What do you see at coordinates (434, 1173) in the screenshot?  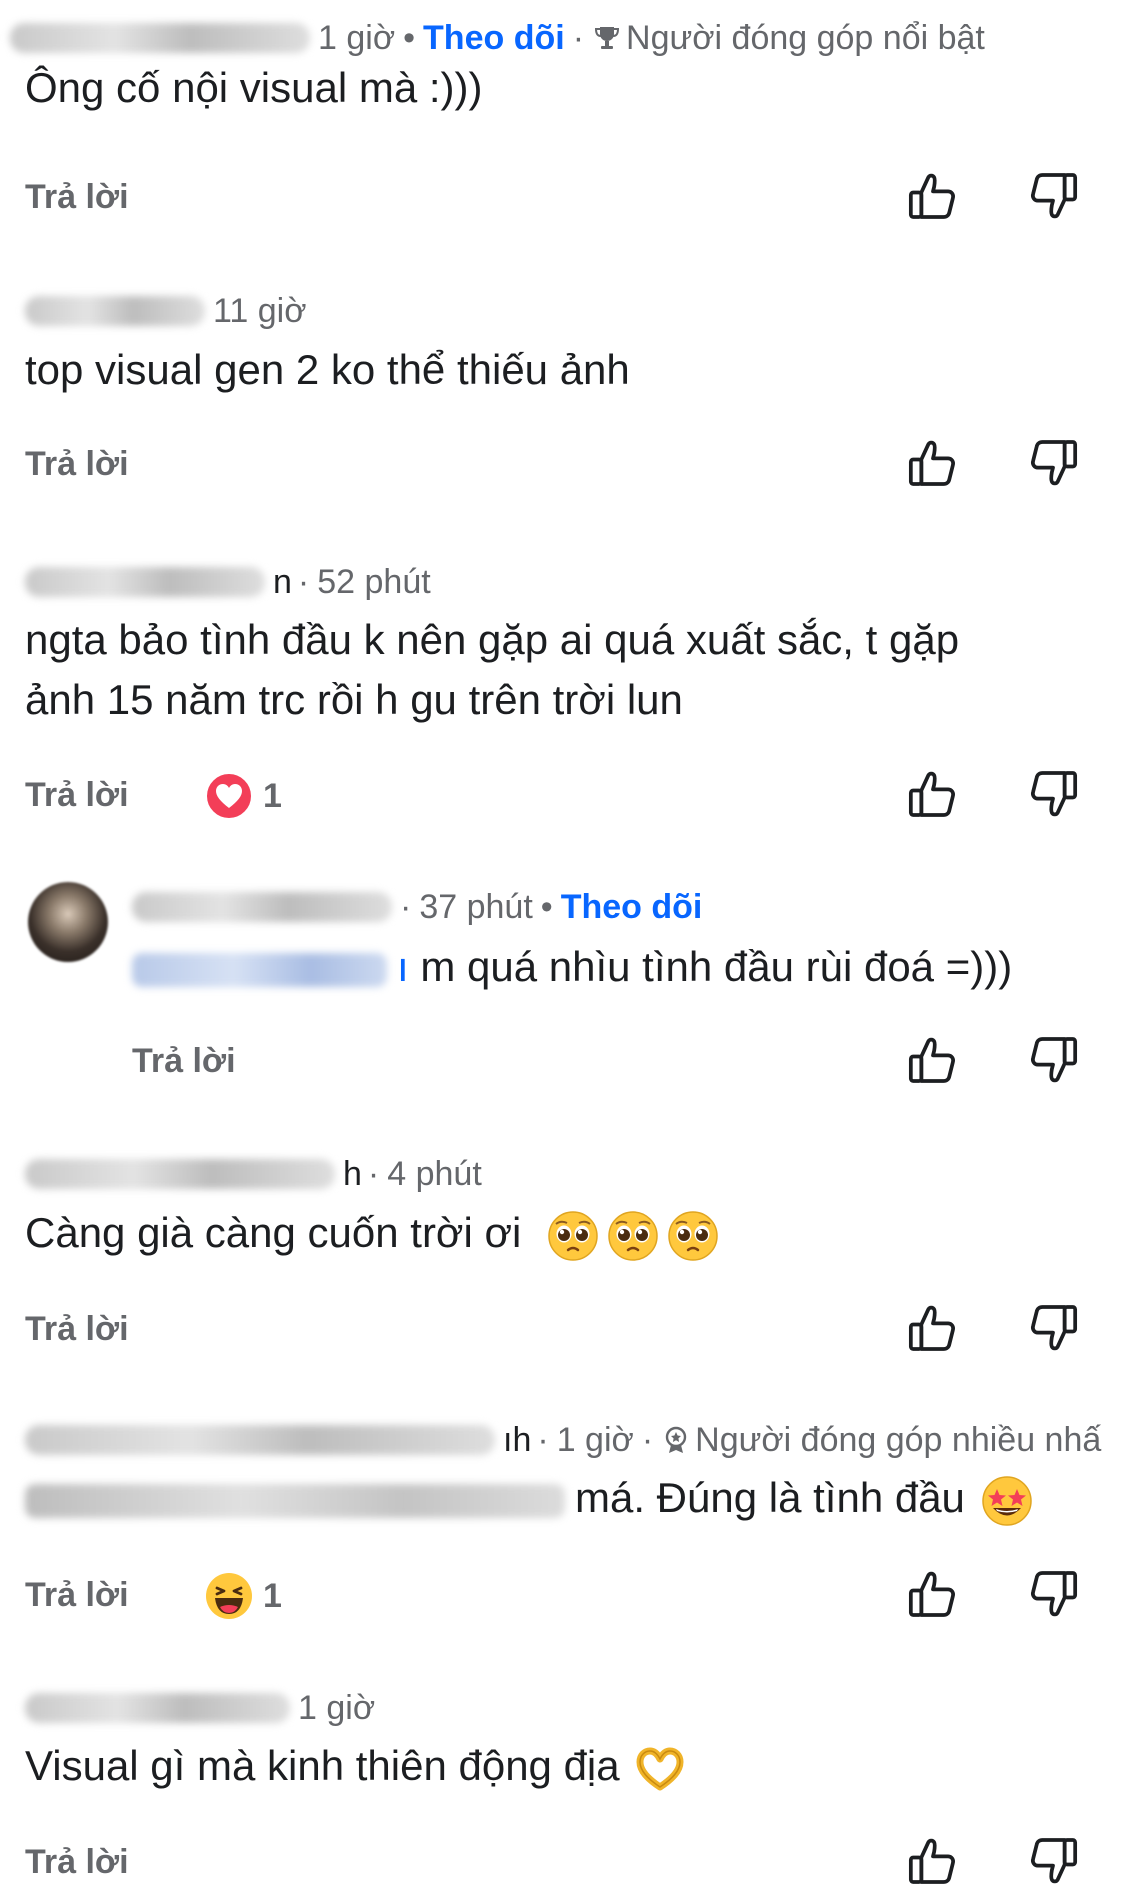 I see `comment-time: 4 phút` at bounding box center [434, 1173].